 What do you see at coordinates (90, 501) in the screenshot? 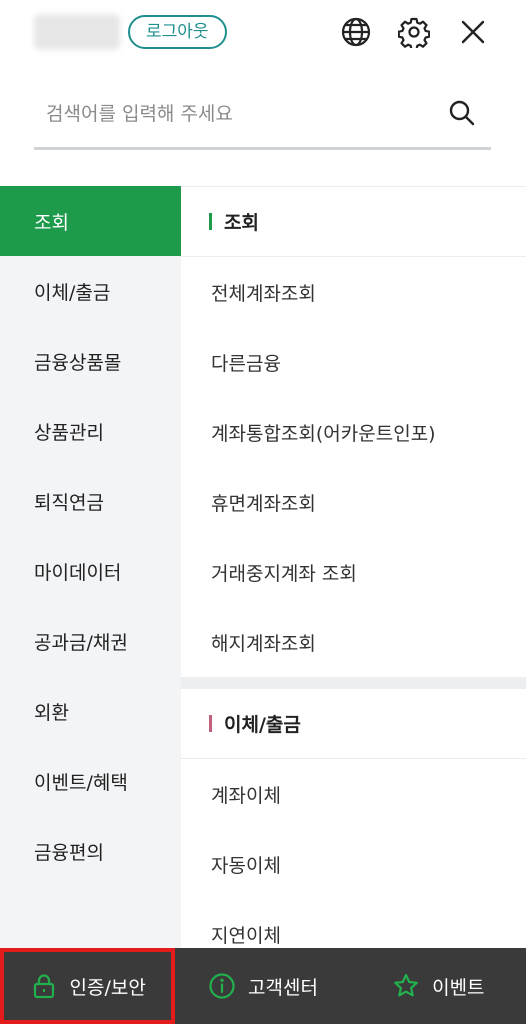
I see `left-menu-item-retirement-pension: 퇴직연금` at bounding box center [90, 501].